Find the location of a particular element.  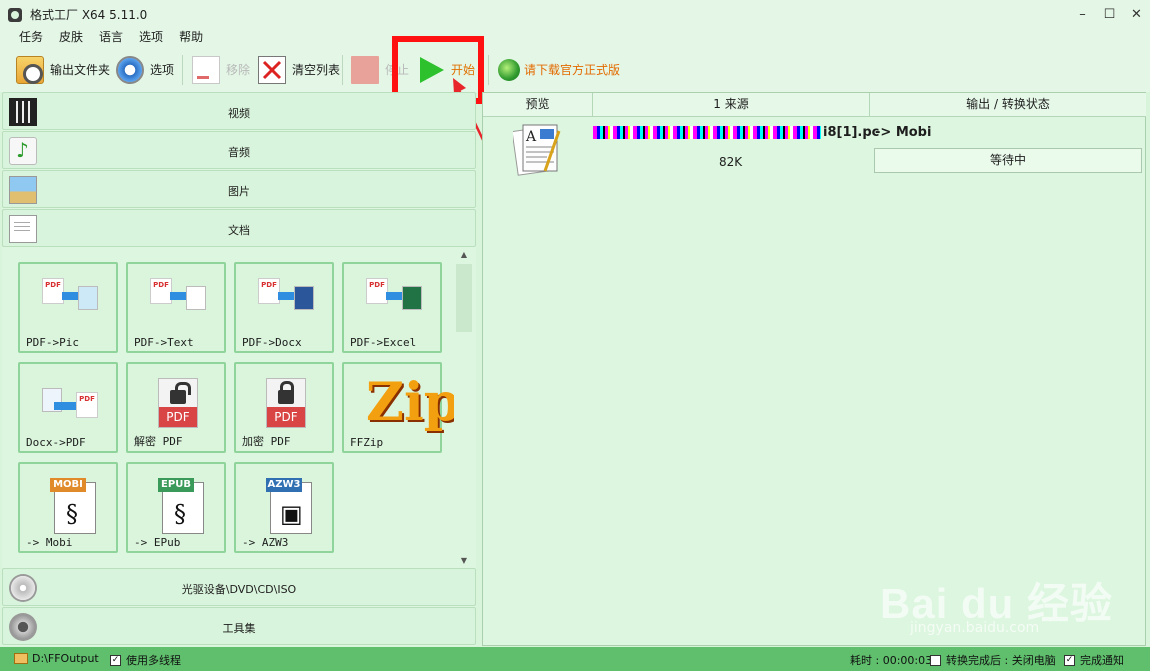

window-controls: – ☐ ✕ is located at coordinates (1109, 14).